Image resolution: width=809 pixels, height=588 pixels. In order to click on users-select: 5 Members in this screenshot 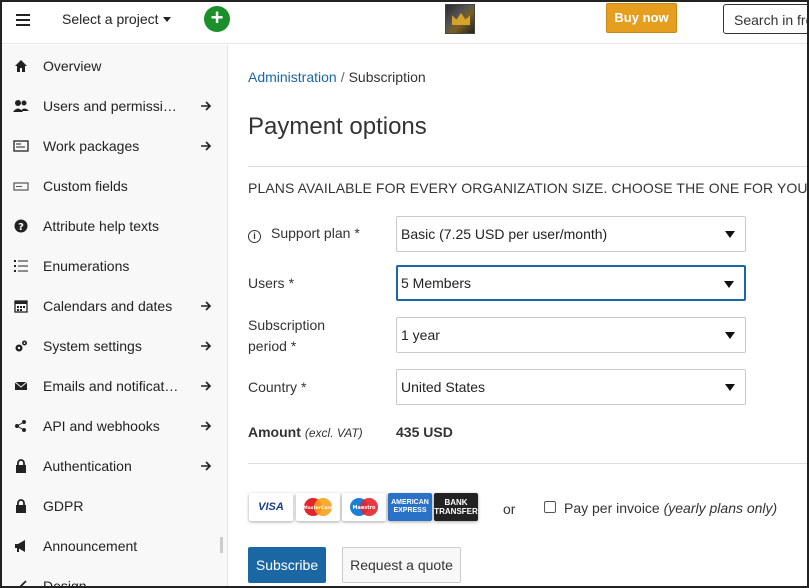, I will do `click(571, 283)`.